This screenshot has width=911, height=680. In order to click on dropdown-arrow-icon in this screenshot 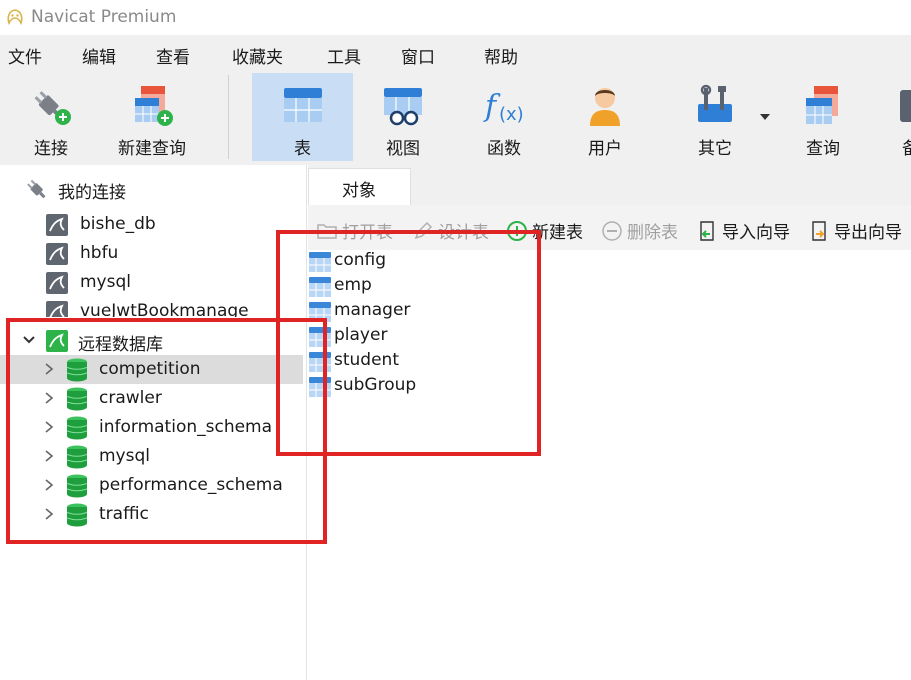, I will do `click(765, 117)`.